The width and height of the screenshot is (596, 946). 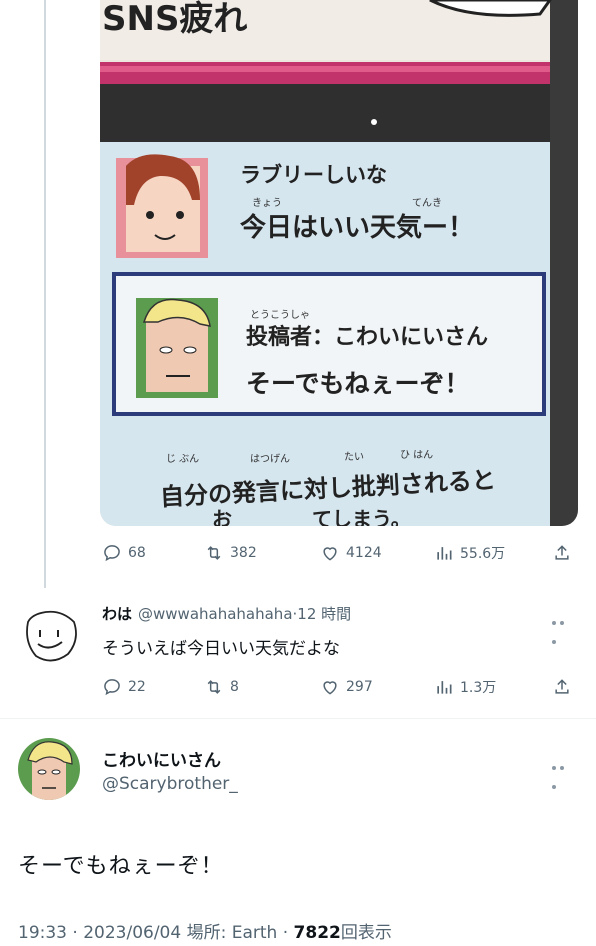 I want to click on views-action: 55.6万, so click(x=469, y=553).